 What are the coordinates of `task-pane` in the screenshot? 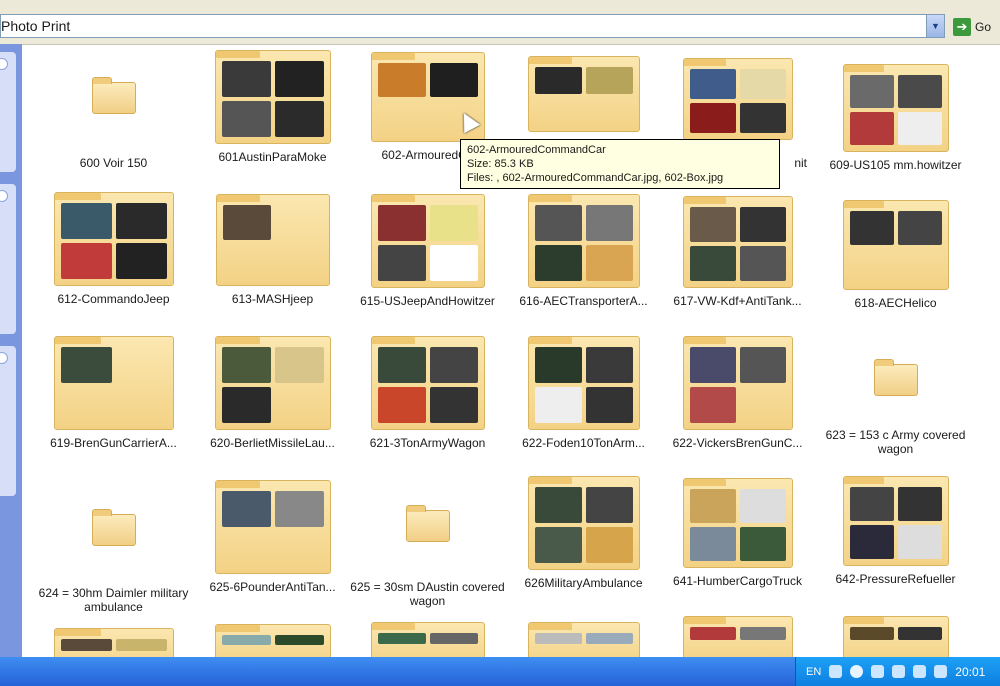 It's located at (11, 354).